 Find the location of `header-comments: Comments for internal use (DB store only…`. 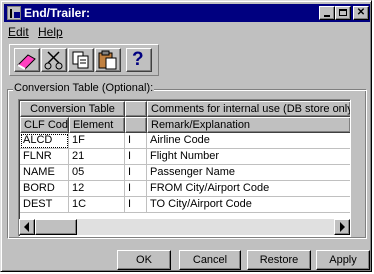

header-comments: Comments for internal use (DB store only… is located at coordinates (248, 109).